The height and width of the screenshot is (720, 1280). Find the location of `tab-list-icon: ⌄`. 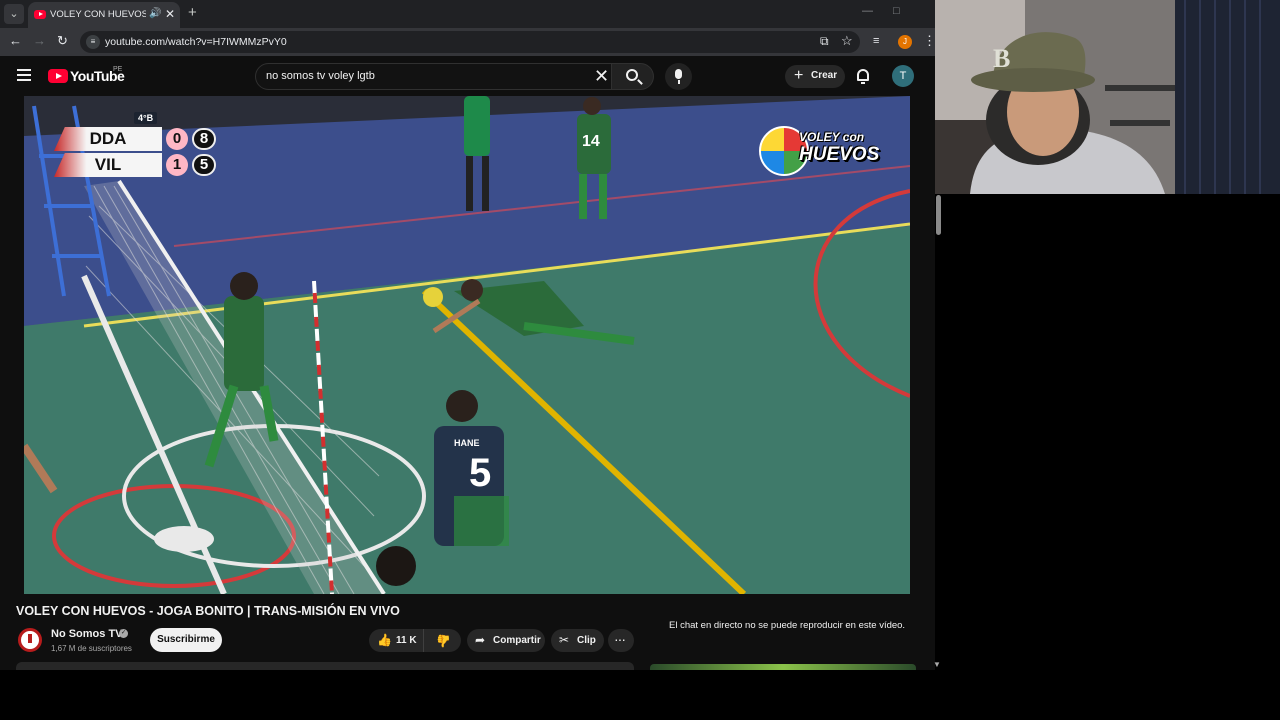

tab-list-icon: ⌄ is located at coordinates (14, 14).